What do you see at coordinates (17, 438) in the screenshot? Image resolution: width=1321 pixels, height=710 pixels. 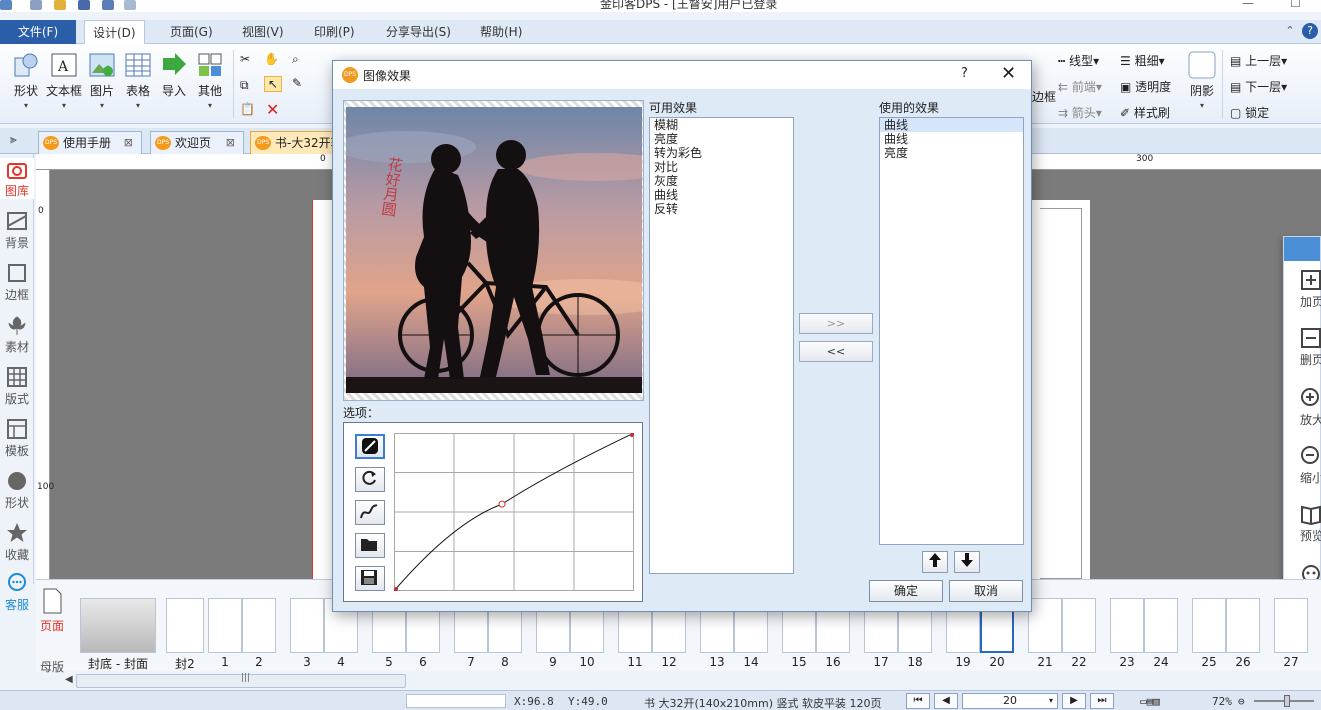 I see `sidebar-item-template: 模板` at bounding box center [17, 438].